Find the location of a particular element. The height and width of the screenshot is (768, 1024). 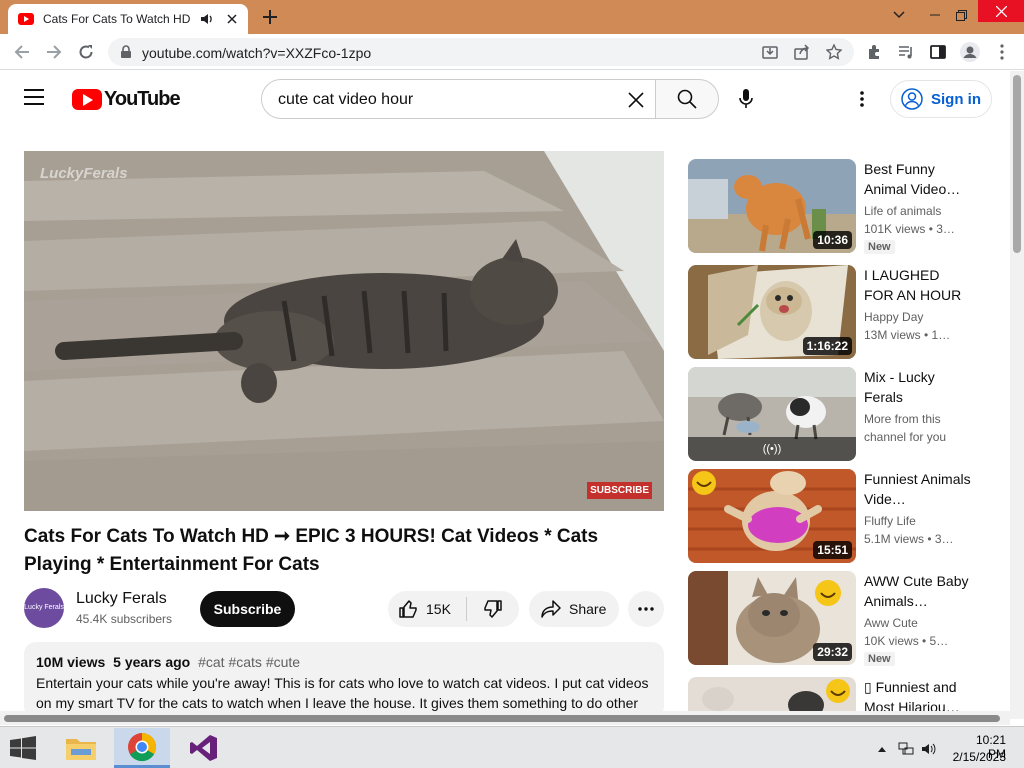

browser-toolbar: youtube.com/watch?v=XXZFco-1zpo is located at coordinates (512, 52).